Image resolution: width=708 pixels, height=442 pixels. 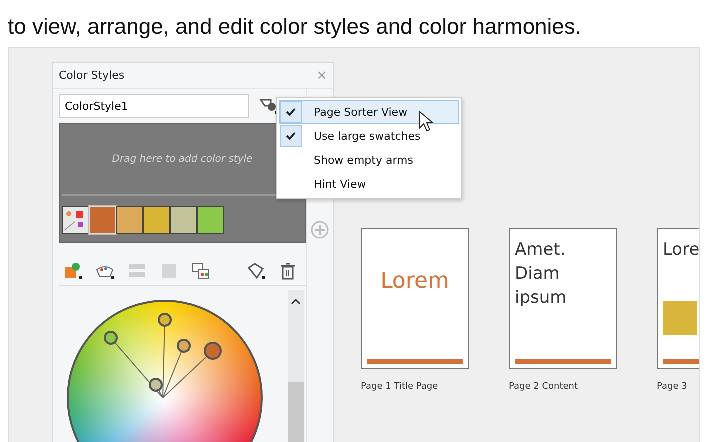 I want to click on menu-item: Use large swatches, so click(x=369, y=136).